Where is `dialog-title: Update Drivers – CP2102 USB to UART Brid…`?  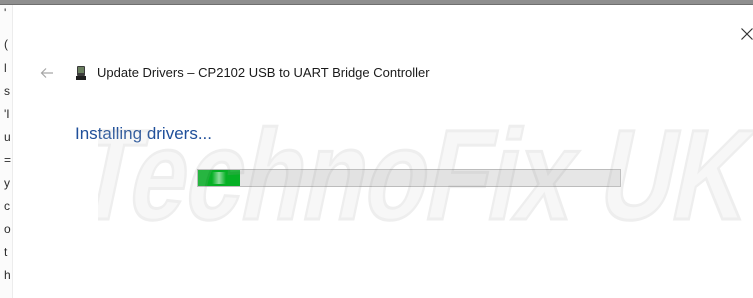
dialog-title: Update Drivers – CP2102 USB to UART Brid… is located at coordinates (263, 72).